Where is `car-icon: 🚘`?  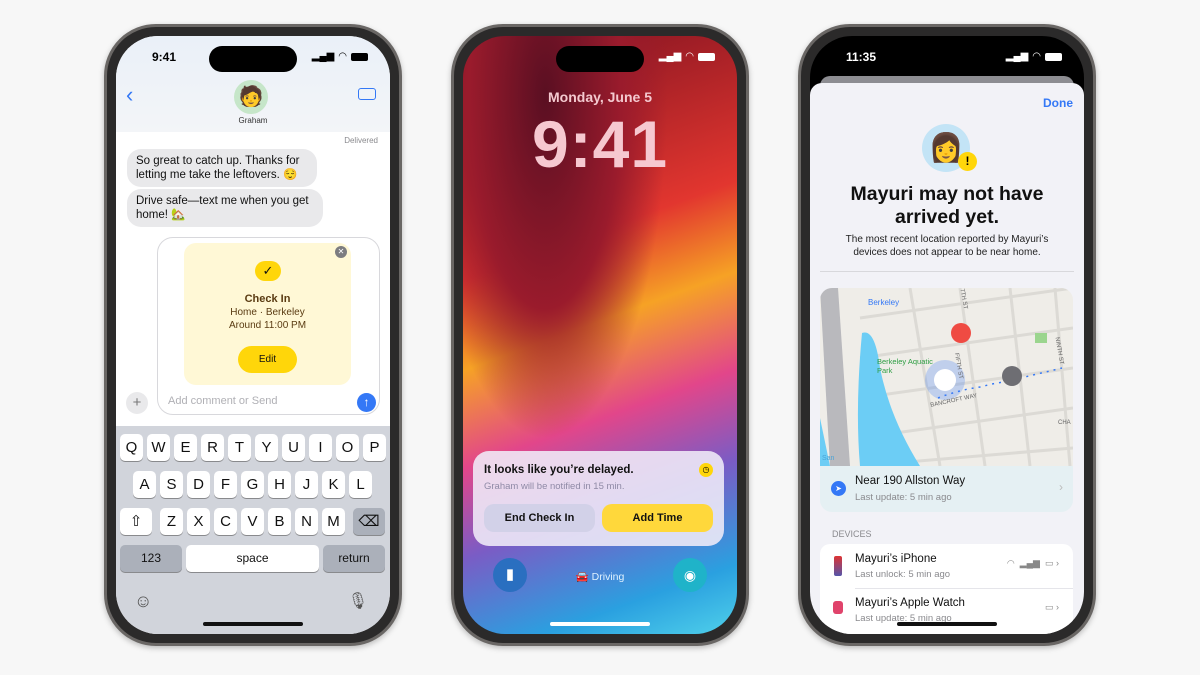
car-icon: 🚘 is located at coordinates (583, 577).